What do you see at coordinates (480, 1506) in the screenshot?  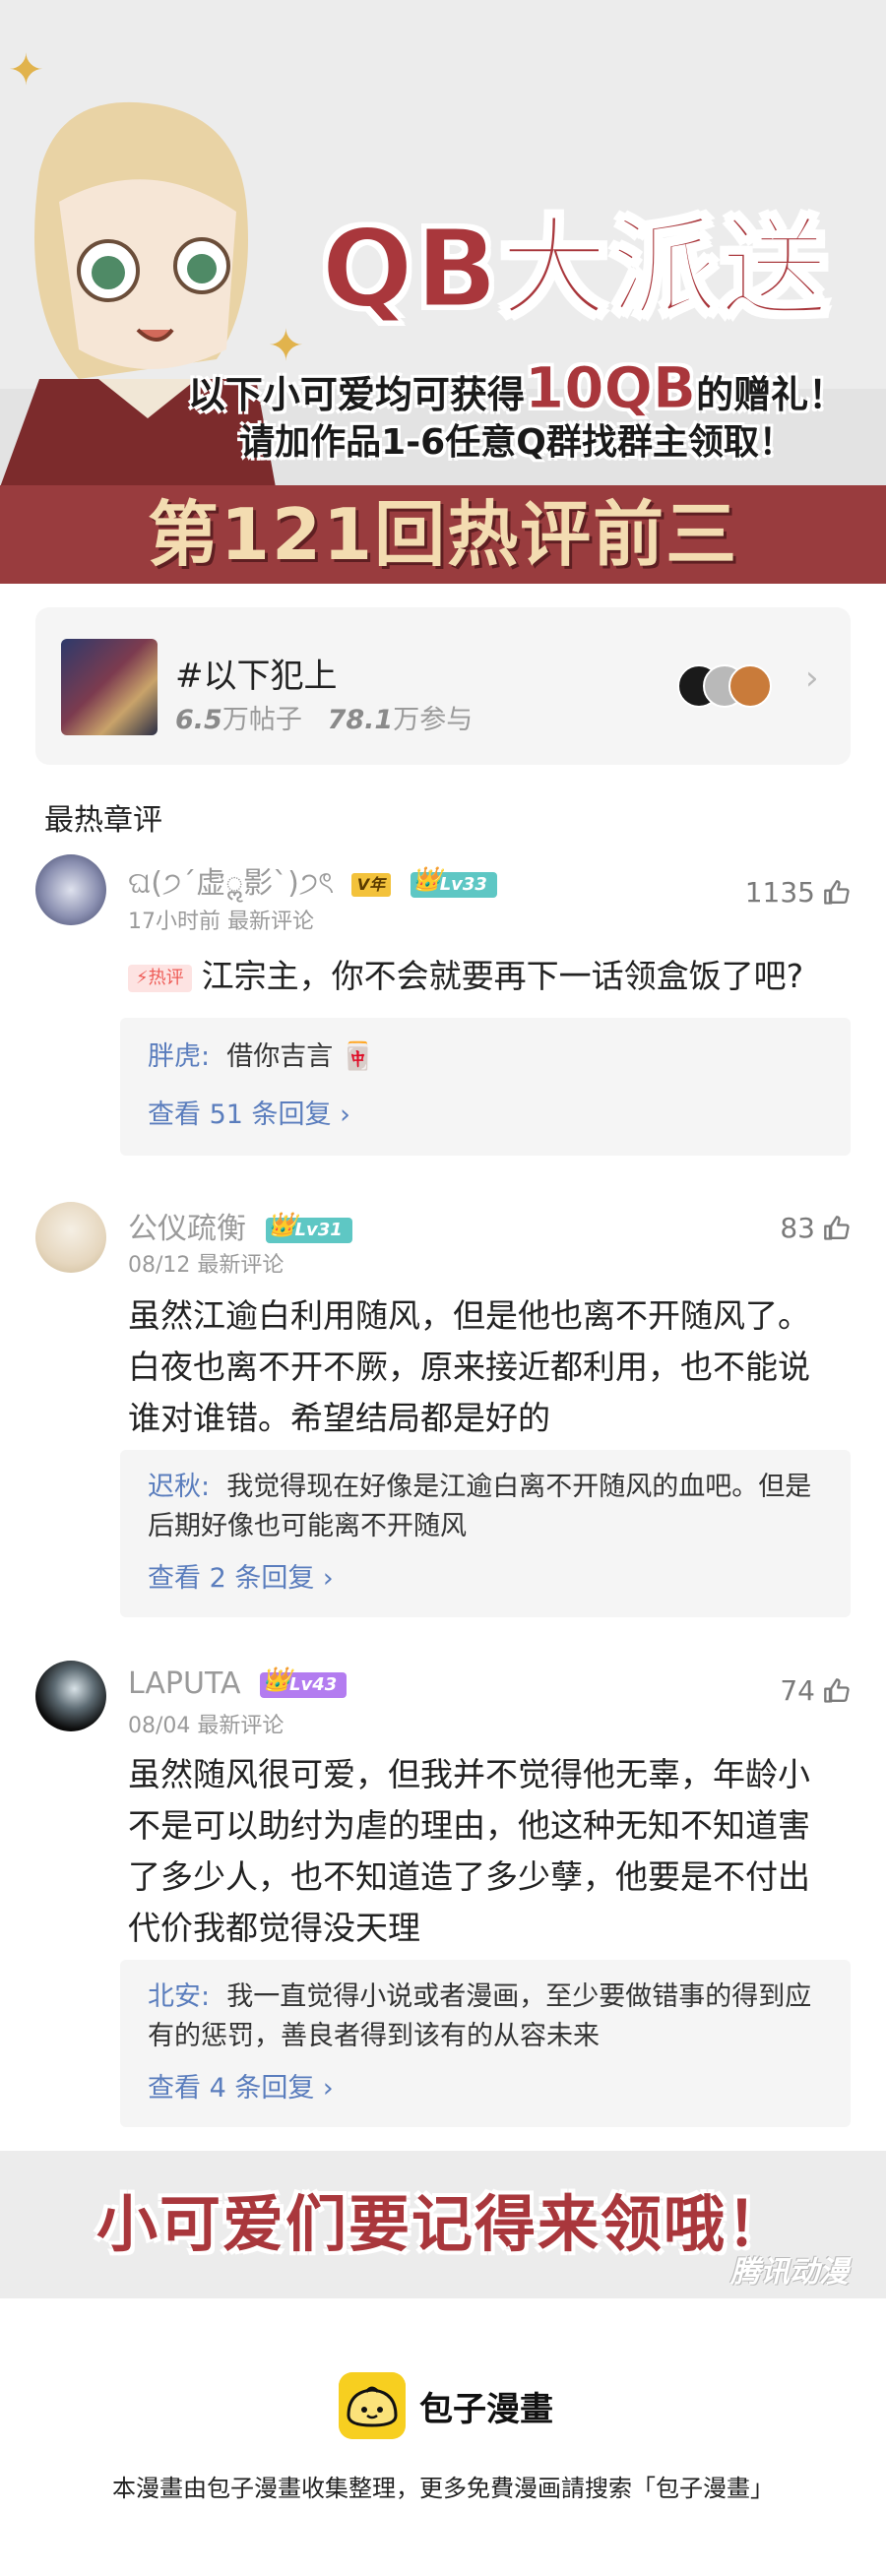 I see `reply-text: 我觉得现在好像是江逾白离不开随风的血吧。但是后期好像也可能离不开随风` at bounding box center [480, 1506].